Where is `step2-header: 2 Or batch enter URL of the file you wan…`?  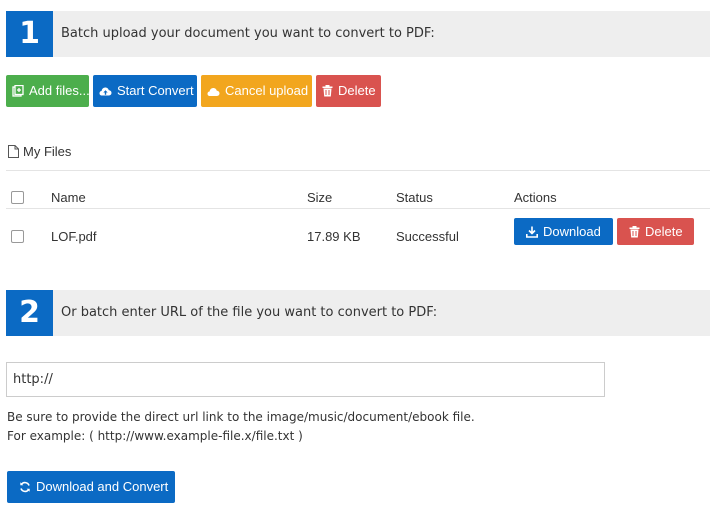 step2-header: 2 Or batch enter URL of the file you wan… is located at coordinates (358, 313).